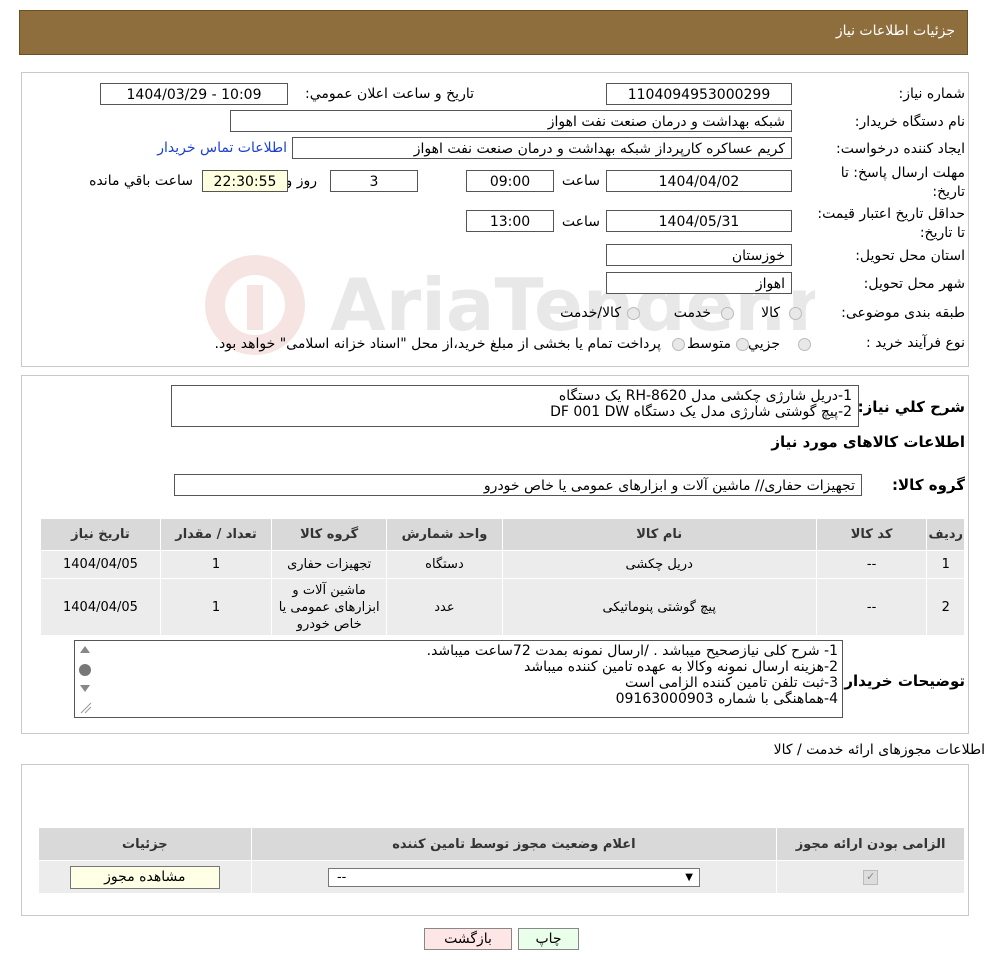 The height and width of the screenshot is (971, 985). I want to click on col-code: کد کالا, so click(871, 534).